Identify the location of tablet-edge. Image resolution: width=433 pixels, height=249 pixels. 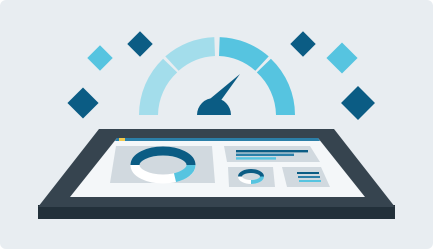
(216, 212).